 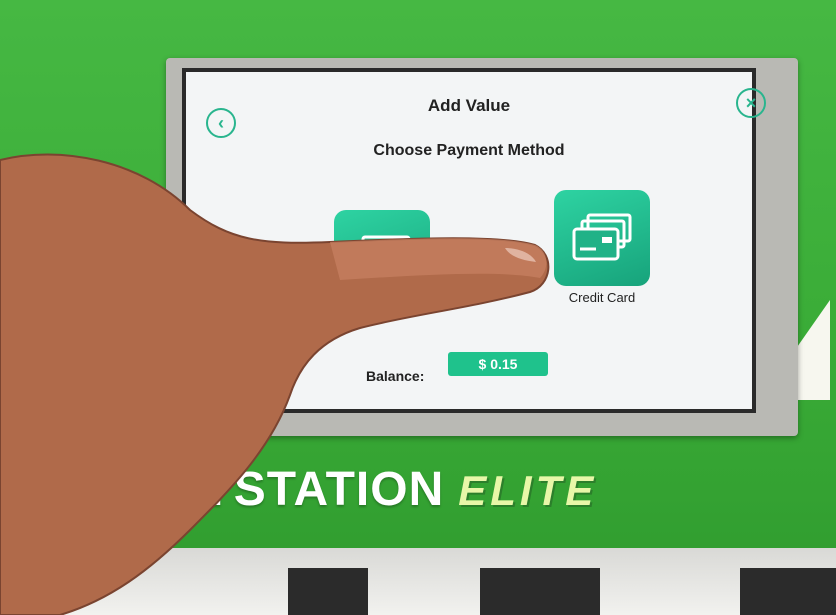 What do you see at coordinates (528, 490) in the screenshot?
I see `brand-tier: ELITE` at bounding box center [528, 490].